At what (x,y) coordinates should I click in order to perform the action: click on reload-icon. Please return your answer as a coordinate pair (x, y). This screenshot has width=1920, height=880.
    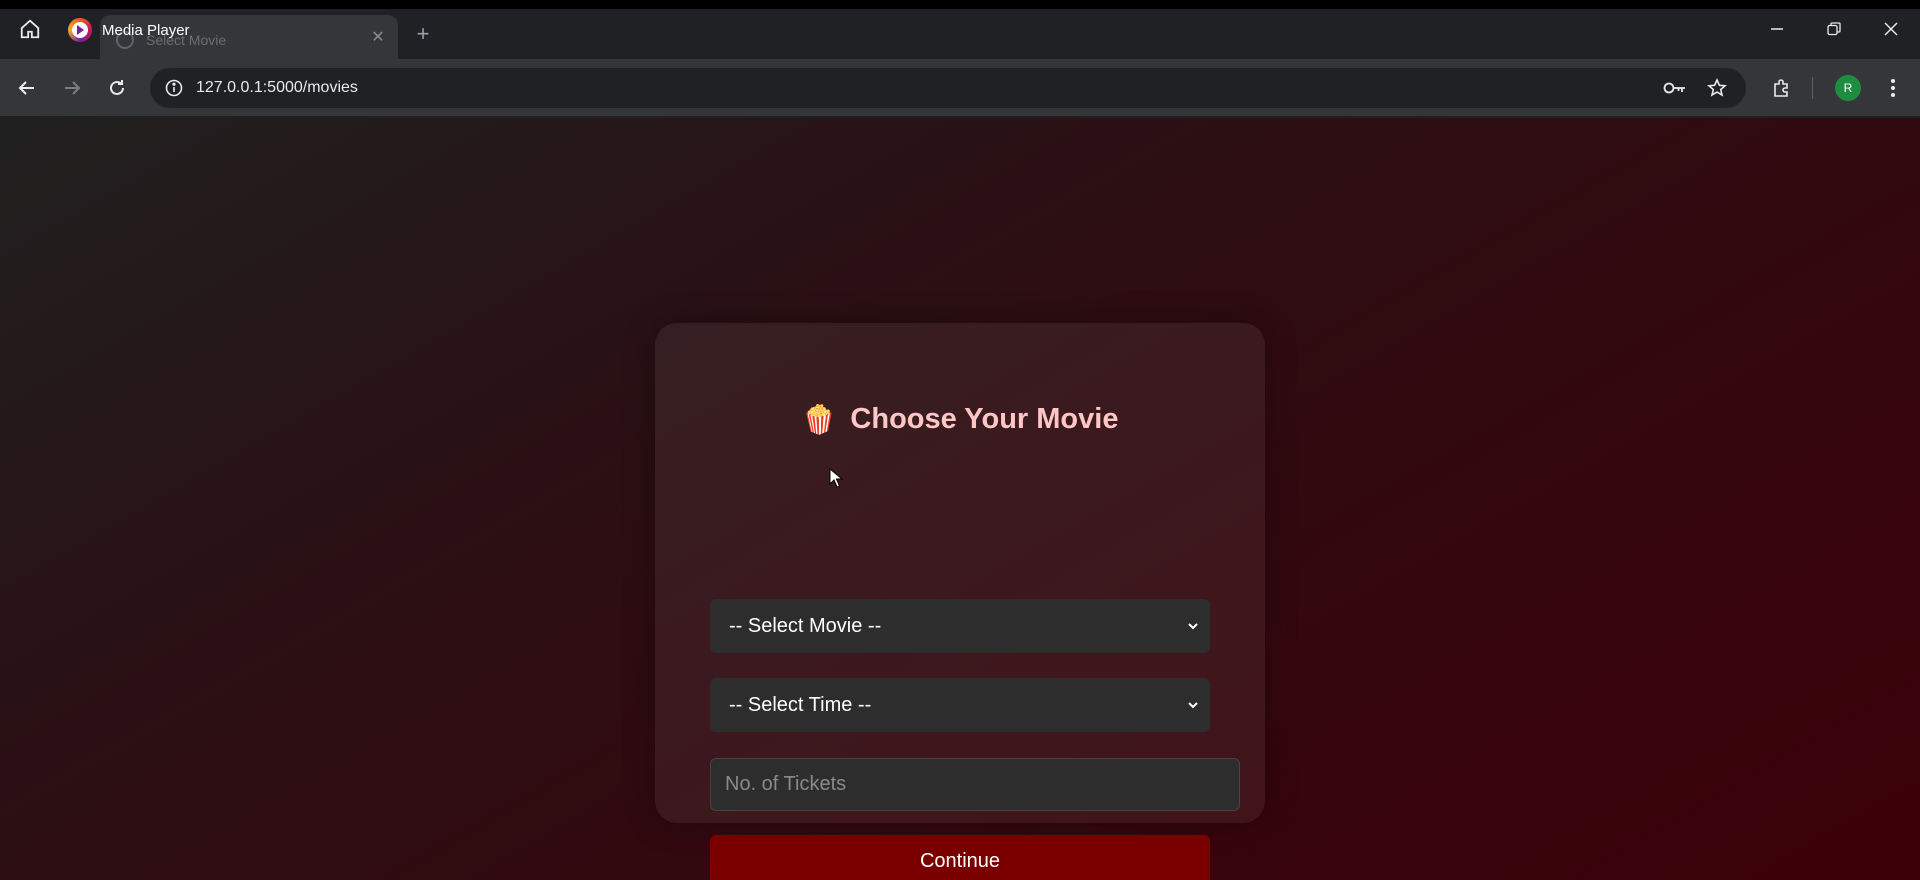
    Looking at the image, I should click on (117, 88).